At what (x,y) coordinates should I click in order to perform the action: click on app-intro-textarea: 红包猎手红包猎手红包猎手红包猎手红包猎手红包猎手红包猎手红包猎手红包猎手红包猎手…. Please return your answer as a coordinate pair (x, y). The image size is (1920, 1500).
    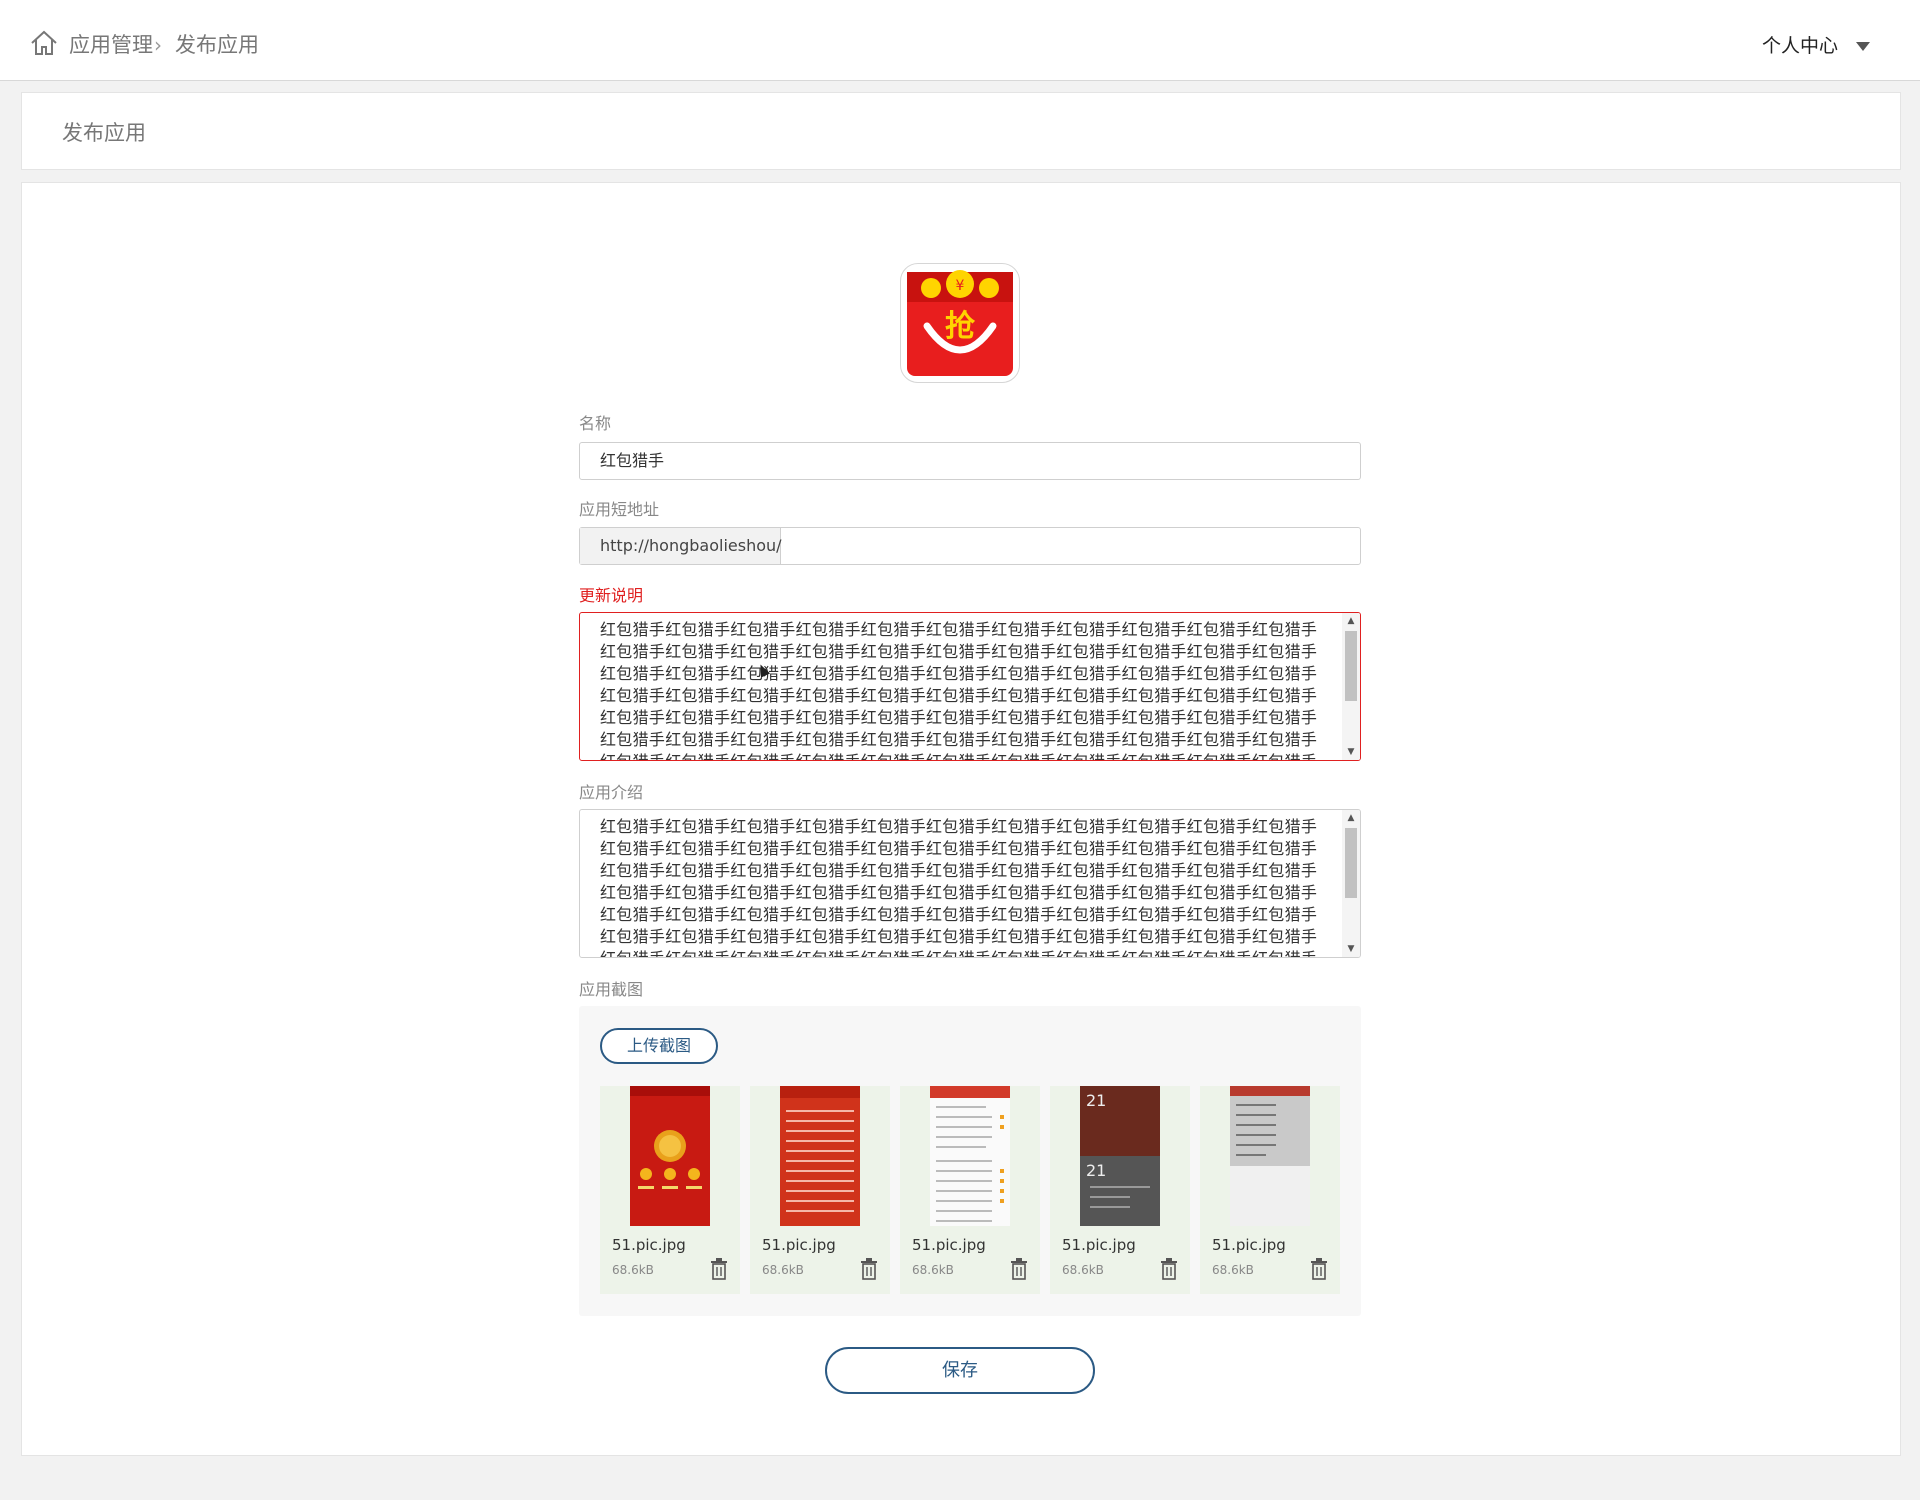
    Looking at the image, I should click on (970, 883).